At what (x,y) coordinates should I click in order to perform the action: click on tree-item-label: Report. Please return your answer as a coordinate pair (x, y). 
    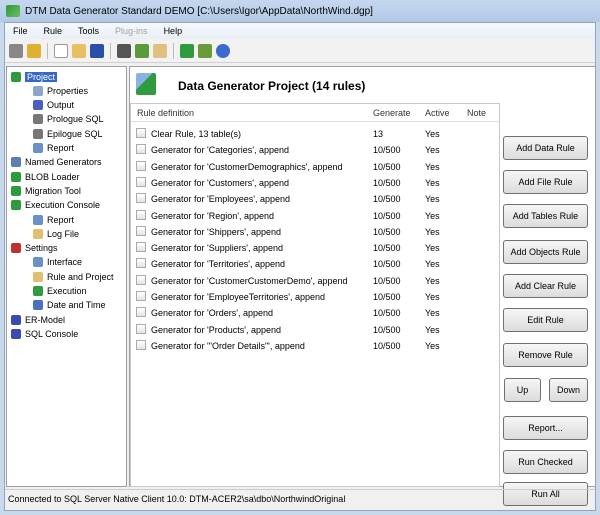
    Looking at the image, I should click on (61, 219).